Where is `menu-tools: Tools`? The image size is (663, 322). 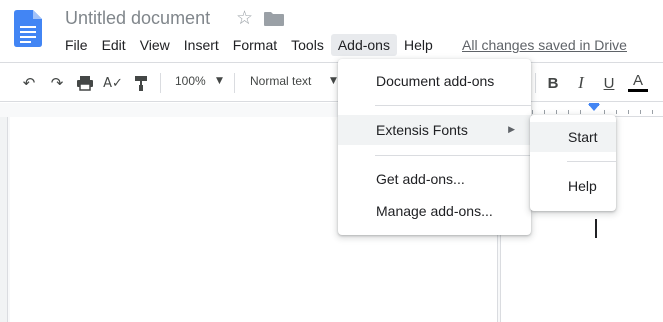
menu-tools: Tools is located at coordinates (307, 45).